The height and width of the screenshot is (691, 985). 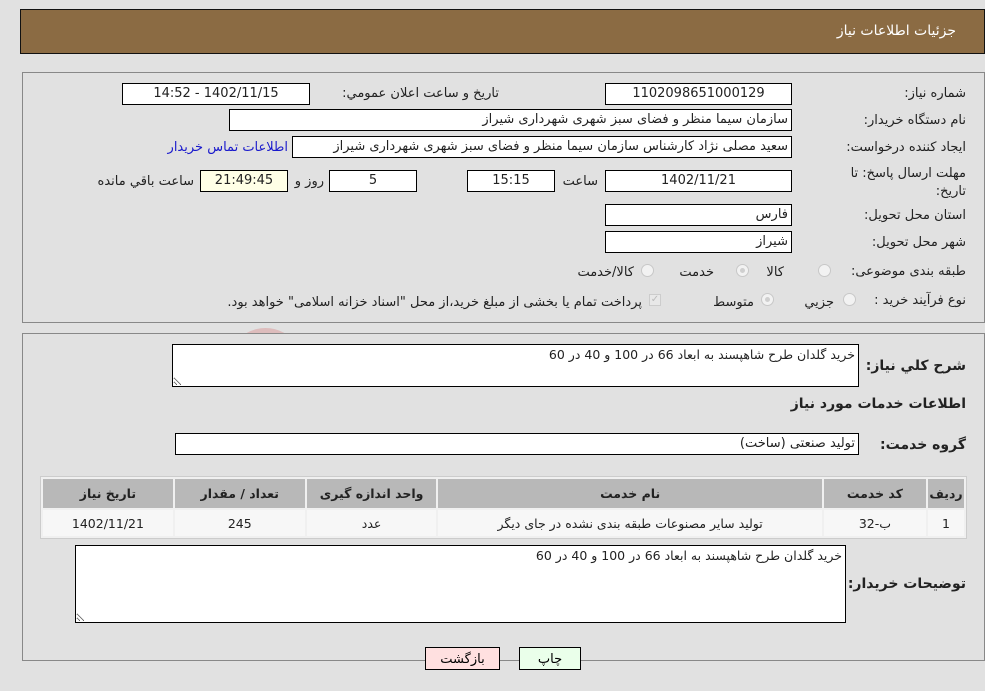 What do you see at coordinates (502, 31) in the screenshot?
I see `page-header: جزئیات اطلاعات نیاز` at bounding box center [502, 31].